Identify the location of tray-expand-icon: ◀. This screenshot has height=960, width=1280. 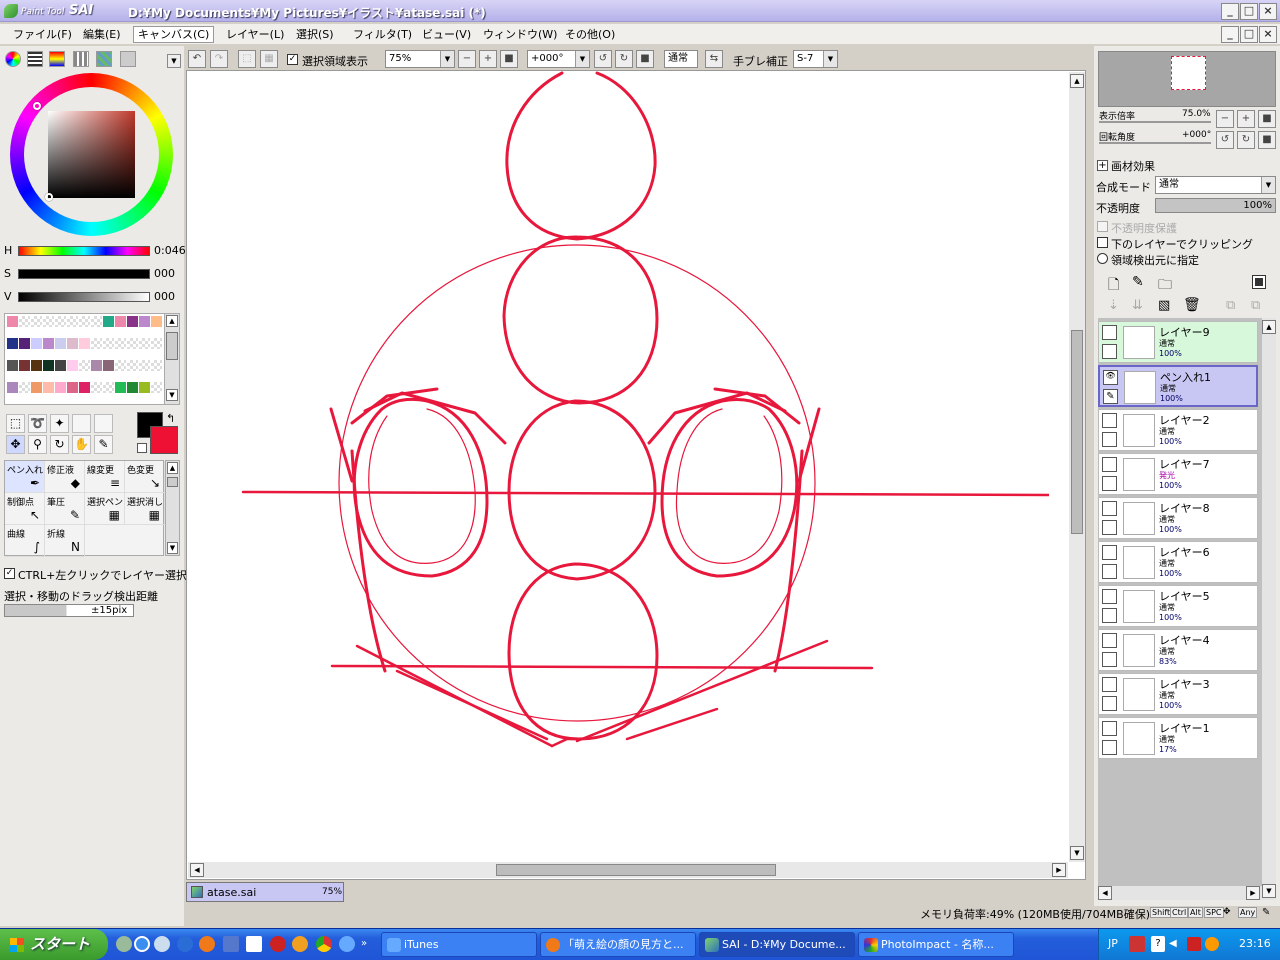
(1173, 943).